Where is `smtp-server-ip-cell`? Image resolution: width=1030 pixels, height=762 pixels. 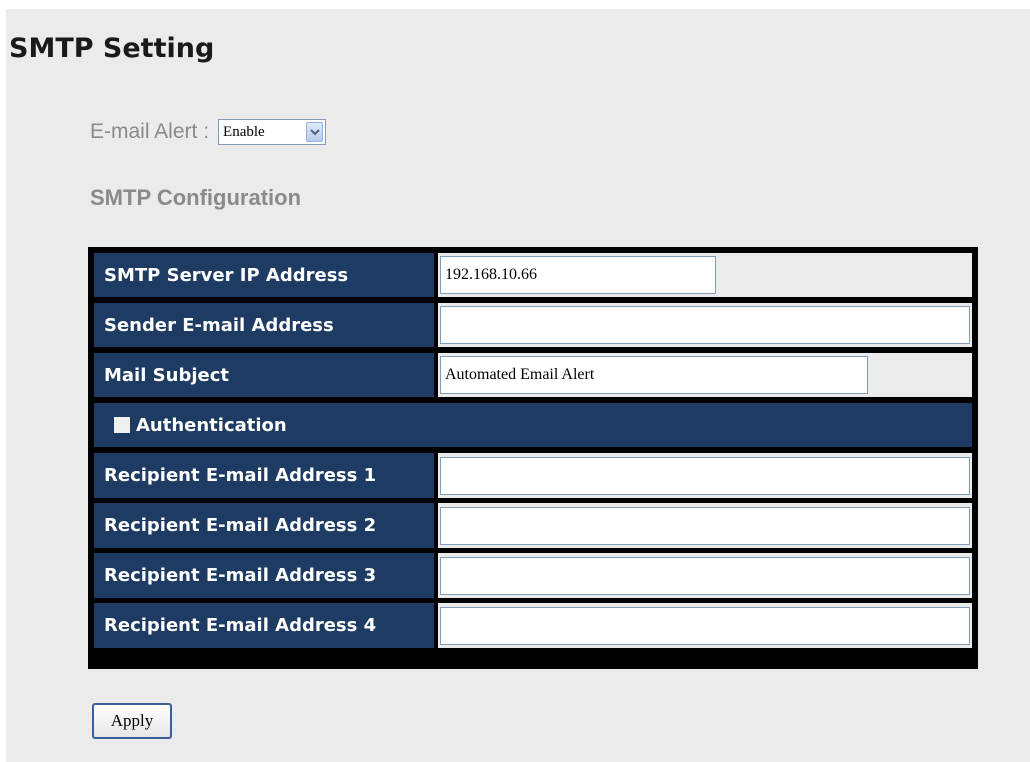
smtp-server-ip-cell is located at coordinates (705, 275).